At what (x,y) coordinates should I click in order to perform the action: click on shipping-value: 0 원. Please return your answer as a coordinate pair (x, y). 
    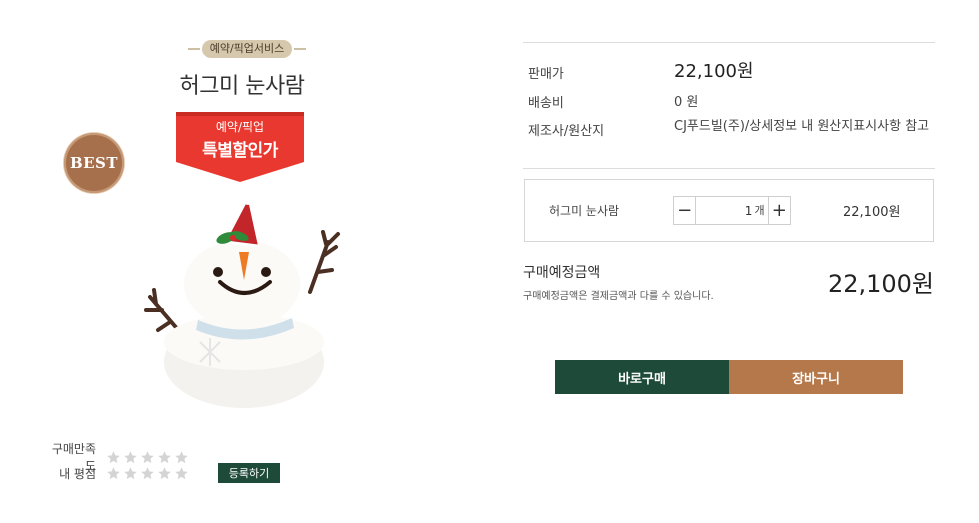
    Looking at the image, I should click on (686, 102).